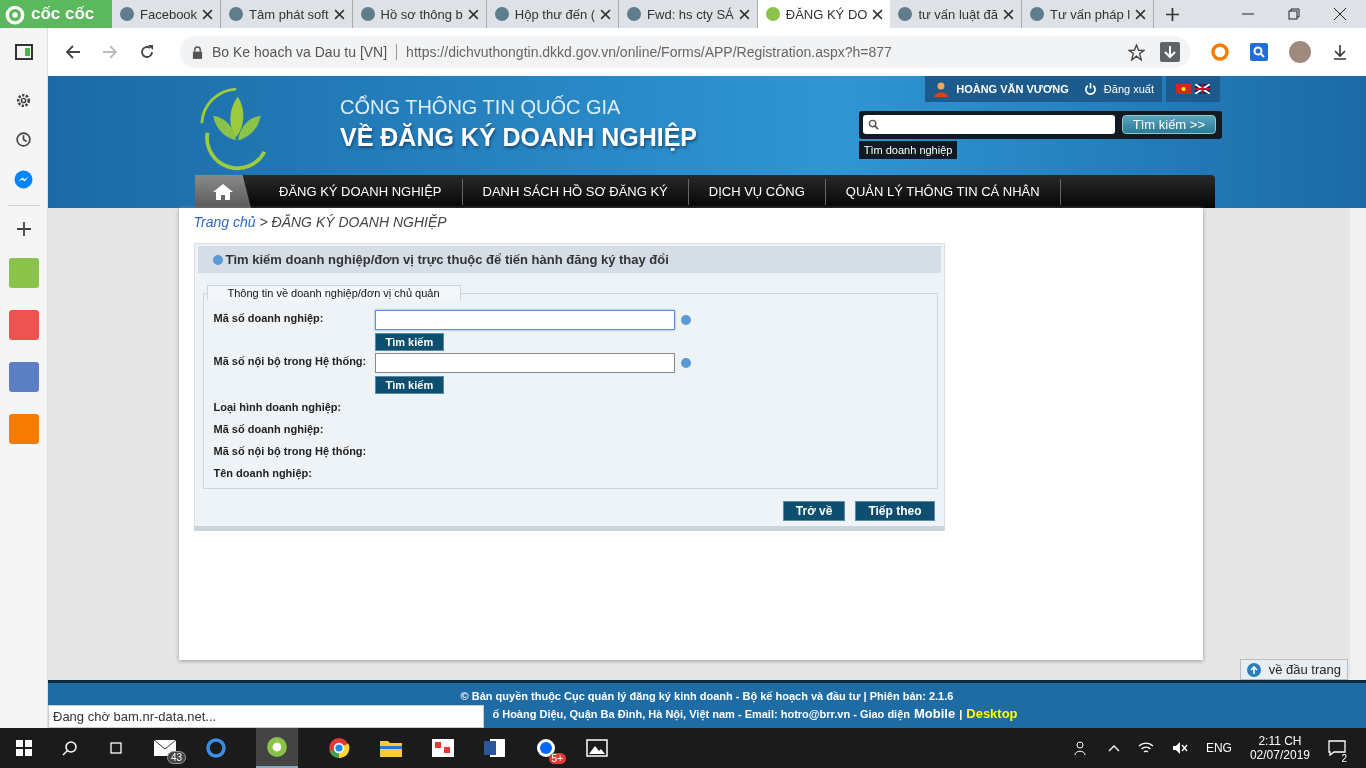  Describe the element at coordinates (1145, 748) in the screenshot. I see `wifi-icon` at that location.